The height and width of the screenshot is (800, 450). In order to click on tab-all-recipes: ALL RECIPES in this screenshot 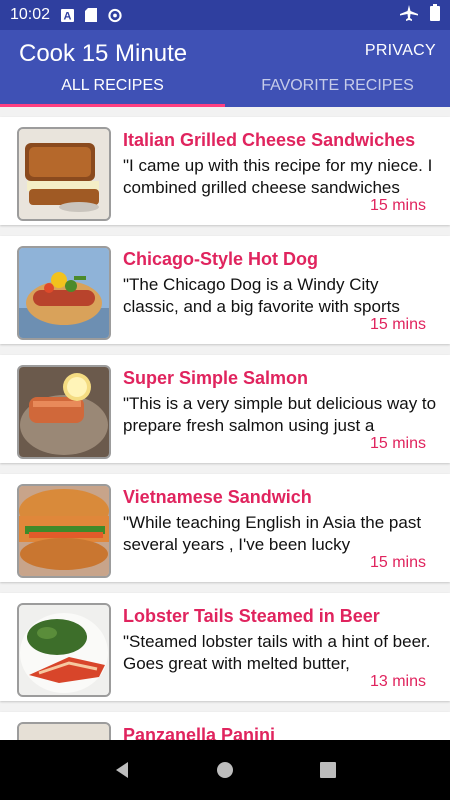, I will do `click(112, 89)`.